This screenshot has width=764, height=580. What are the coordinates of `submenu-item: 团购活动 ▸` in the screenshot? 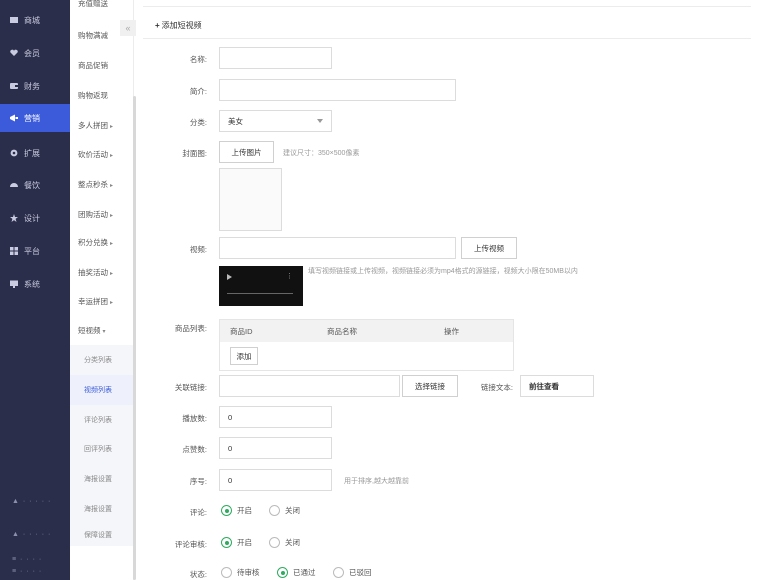 It's located at (95, 214).